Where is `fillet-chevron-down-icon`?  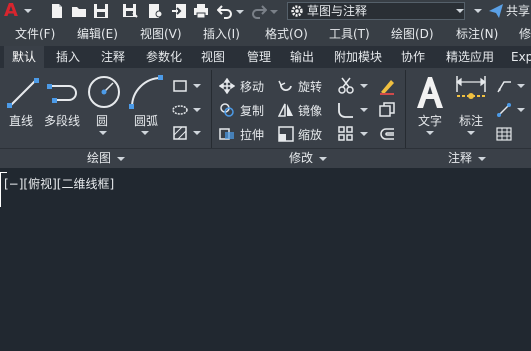 fillet-chevron-down-icon is located at coordinates (364, 110).